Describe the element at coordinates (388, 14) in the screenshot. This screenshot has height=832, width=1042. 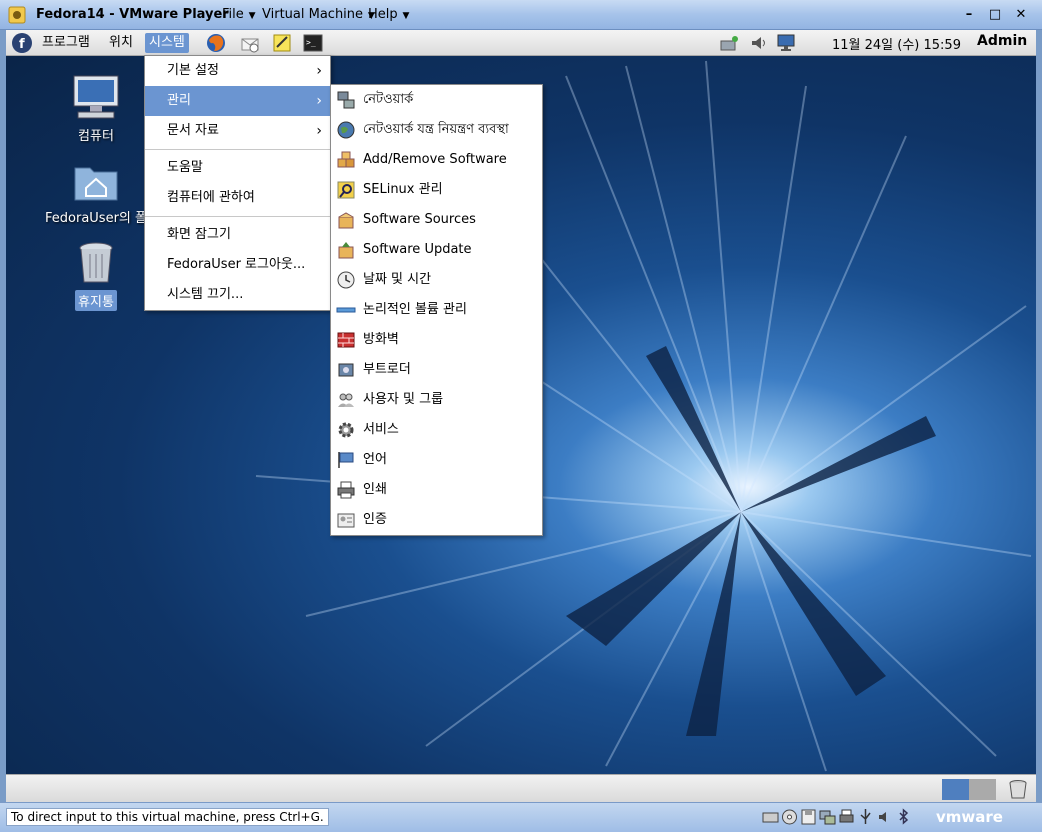
I see `menu-help: Help ▼` at that location.